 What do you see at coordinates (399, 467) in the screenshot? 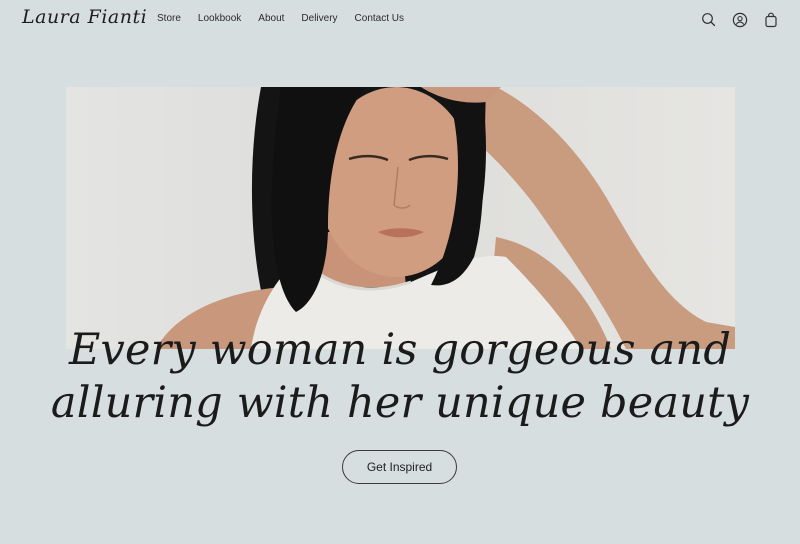
I see `get-inspired-button: Get Inspired` at bounding box center [399, 467].